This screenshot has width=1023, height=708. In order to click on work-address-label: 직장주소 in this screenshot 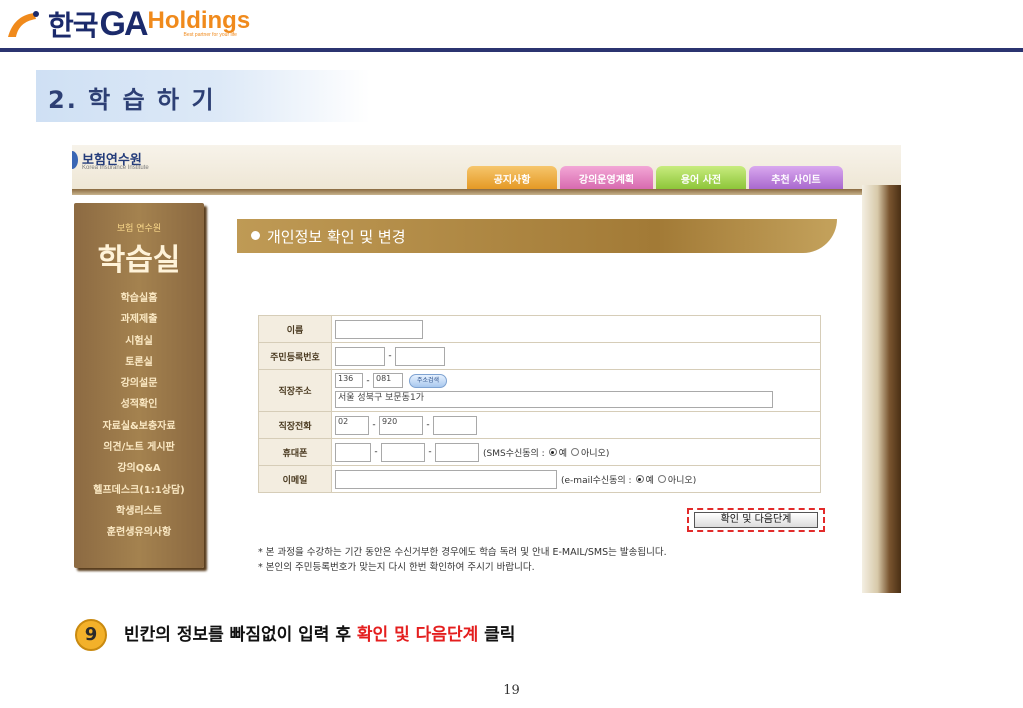, I will do `click(295, 390)`.